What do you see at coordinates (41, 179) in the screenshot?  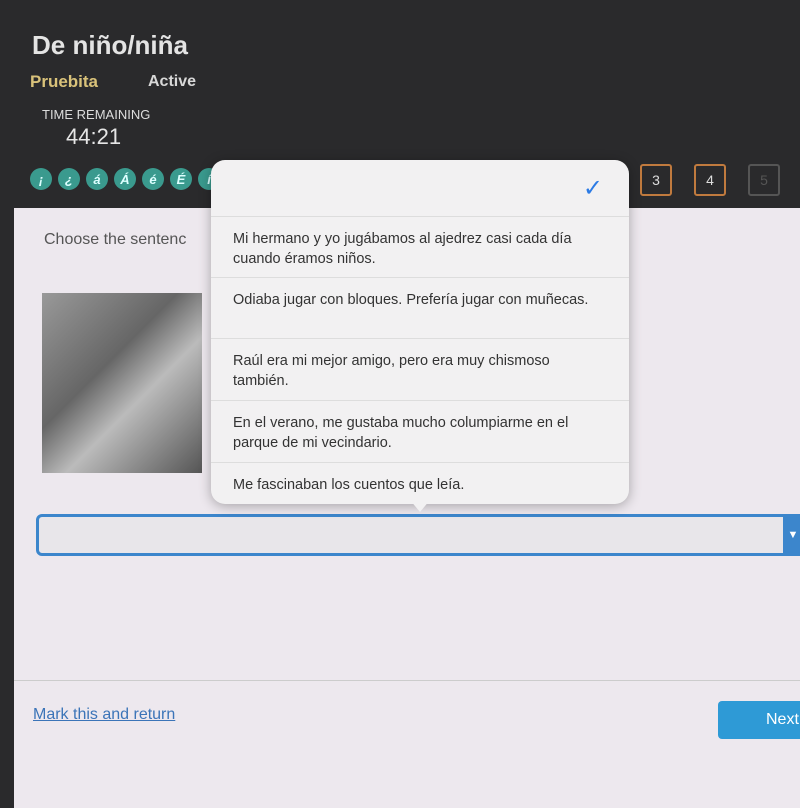 I see `accent-button: ¡` at bounding box center [41, 179].